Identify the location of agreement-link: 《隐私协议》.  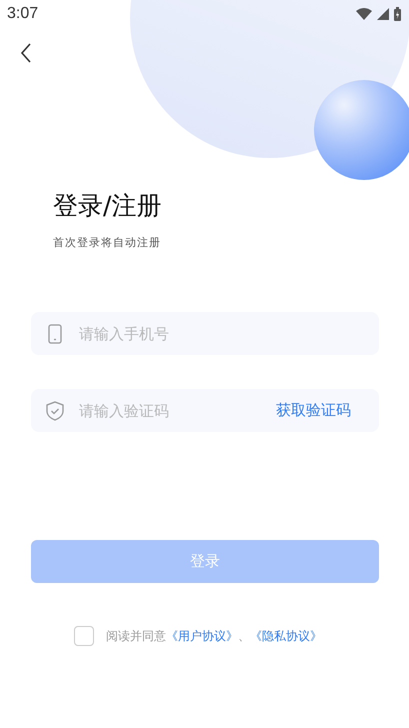
(286, 635).